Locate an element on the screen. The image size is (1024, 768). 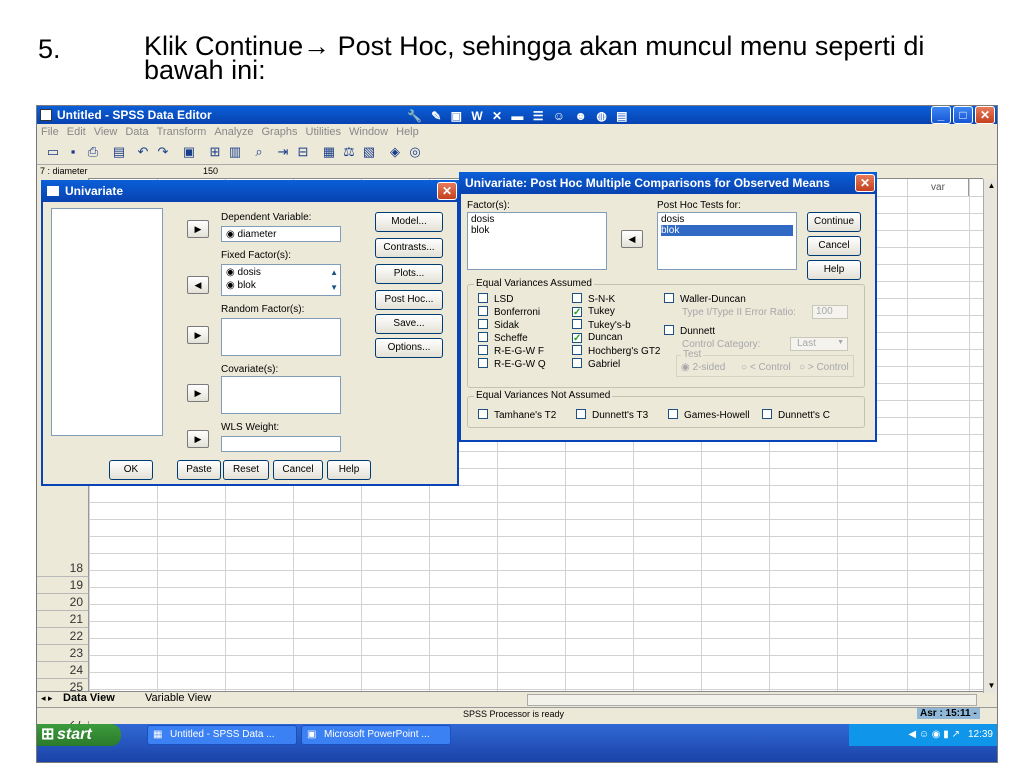
dunnett-c-checkbox: Dunnett's C is located at coordinates (796, 415).